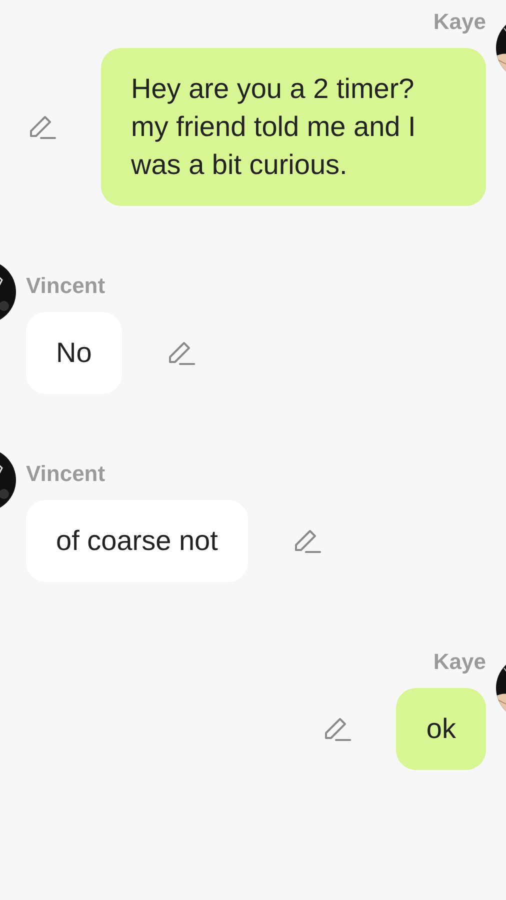  I want to click on message-bubble: of coarse not, so click(137, 541).